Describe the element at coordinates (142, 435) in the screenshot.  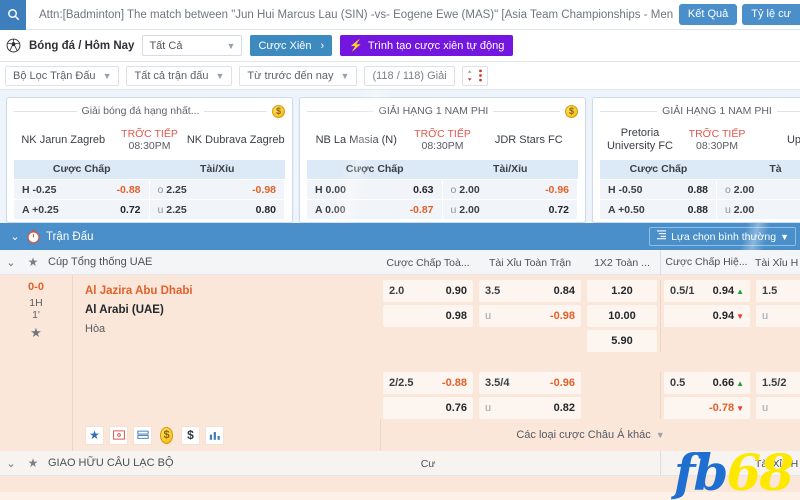
I see `stats-bars-icon` at that location.